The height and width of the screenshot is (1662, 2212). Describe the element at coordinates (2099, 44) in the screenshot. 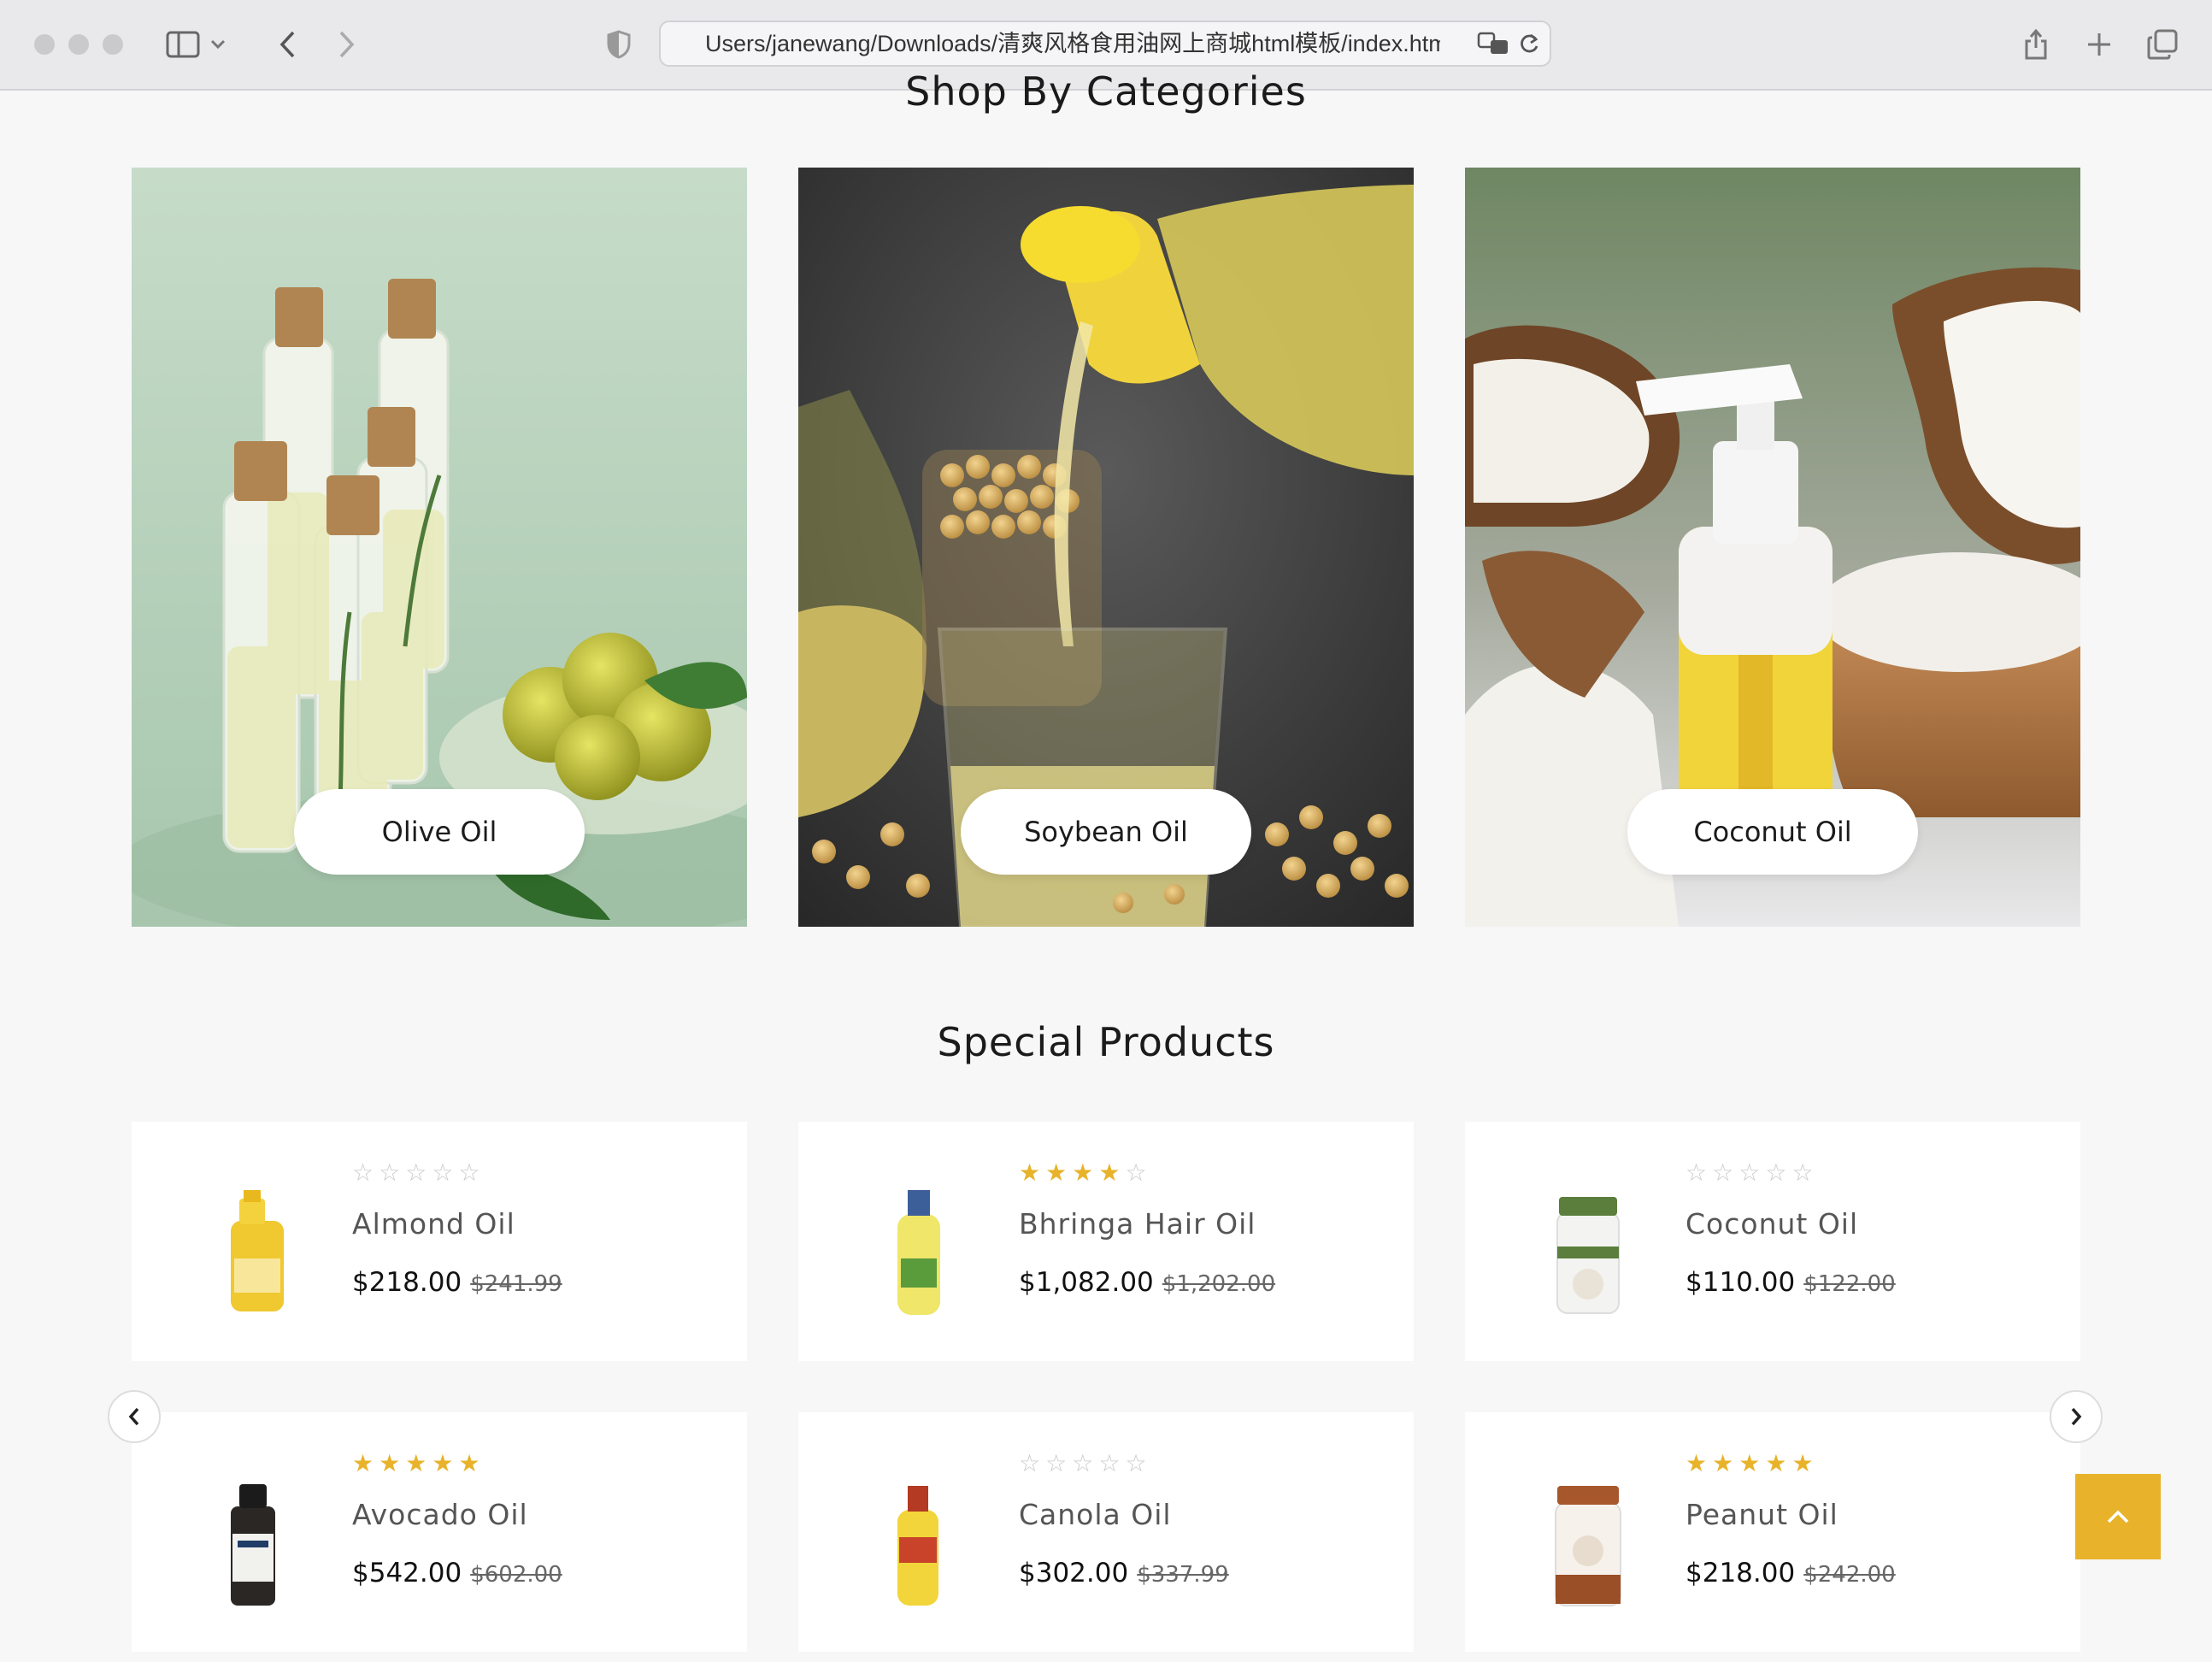

I see `new-tab-icon` at that location.